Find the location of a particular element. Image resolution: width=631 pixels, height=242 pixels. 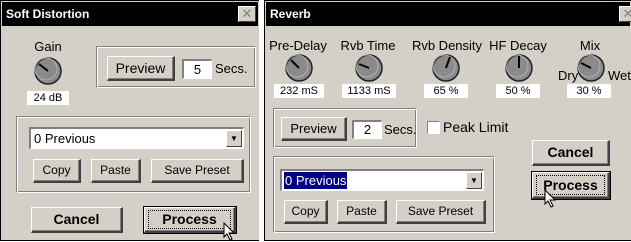

rvb-time-value: 1133 mS is located at coordinates (369, 91).